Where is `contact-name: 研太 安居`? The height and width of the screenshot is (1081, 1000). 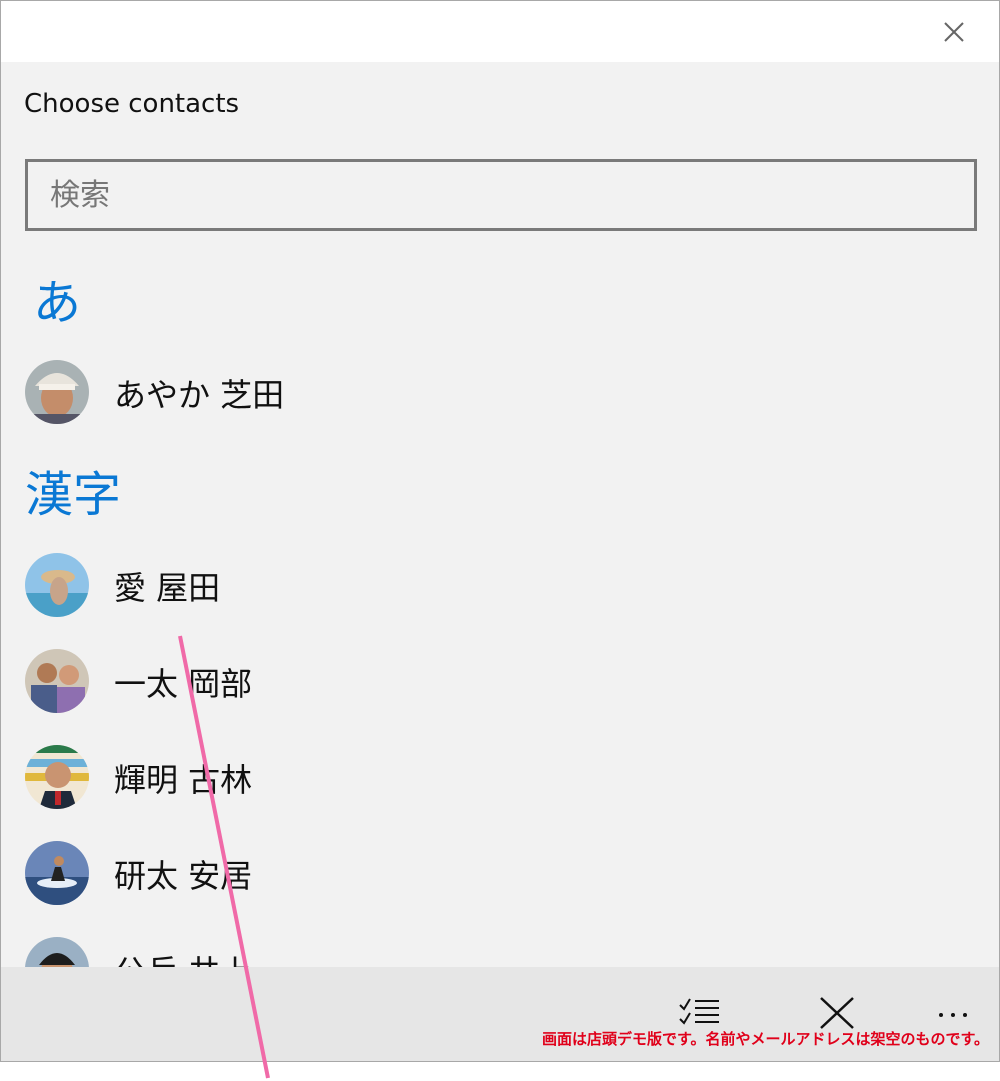 contact-name: 研太 安居 is located at coordinates (183, 876).